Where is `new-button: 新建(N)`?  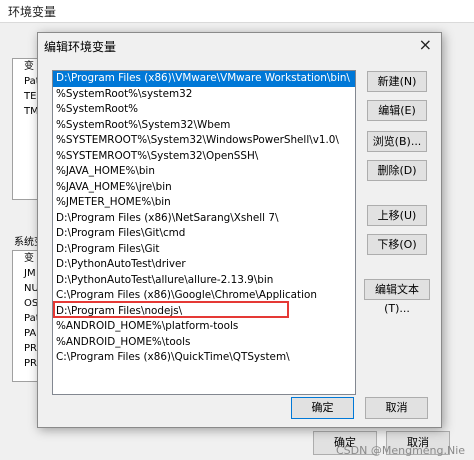
new-button: 新建(N) is located at coordinates (397, 81).